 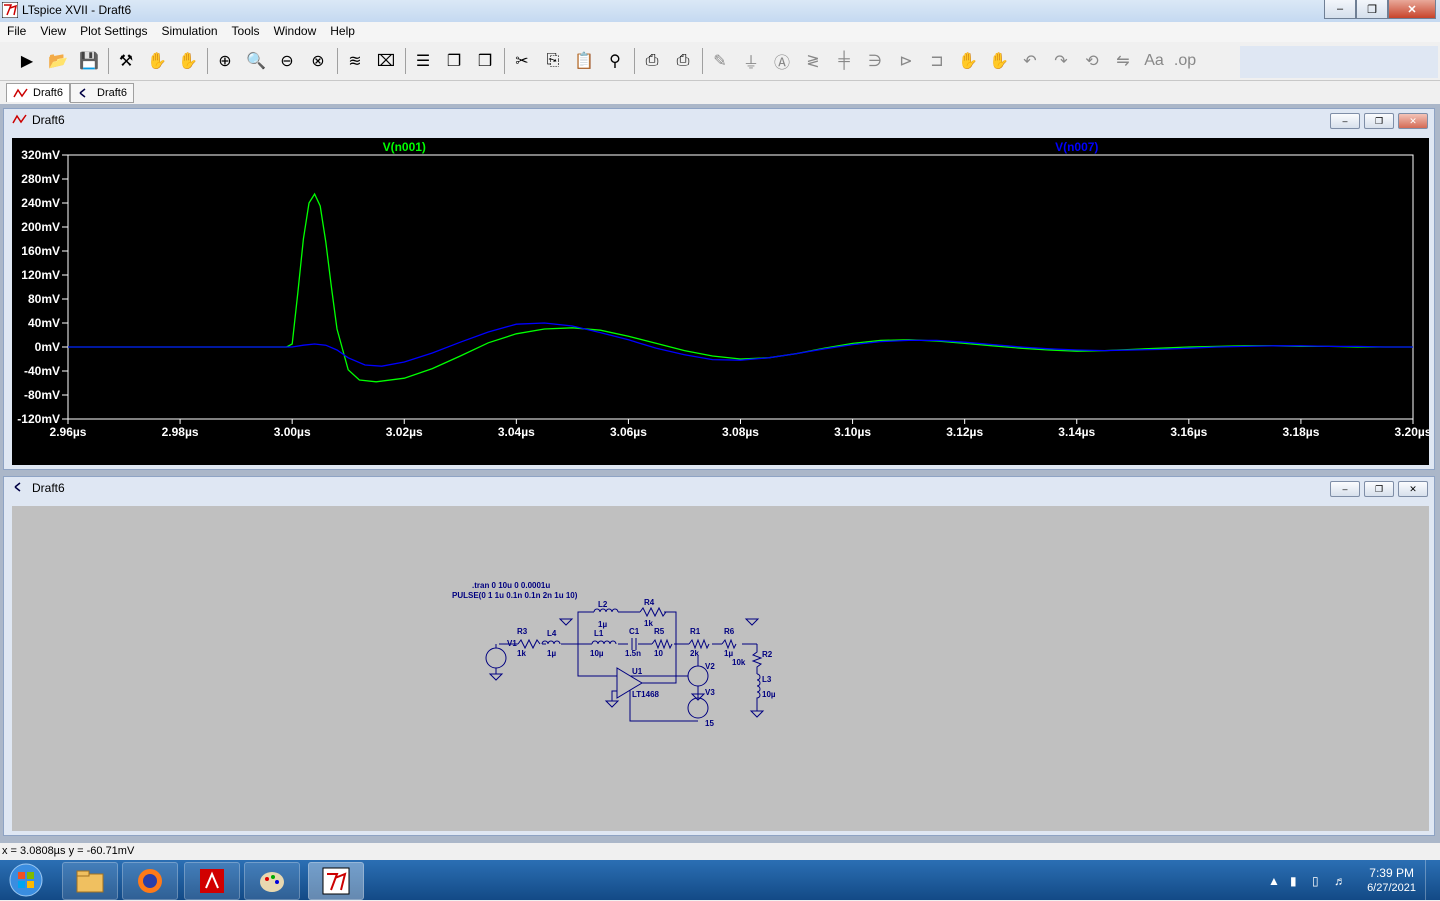 I want to click on taskbar-firefox, so click(x=150, y=881).